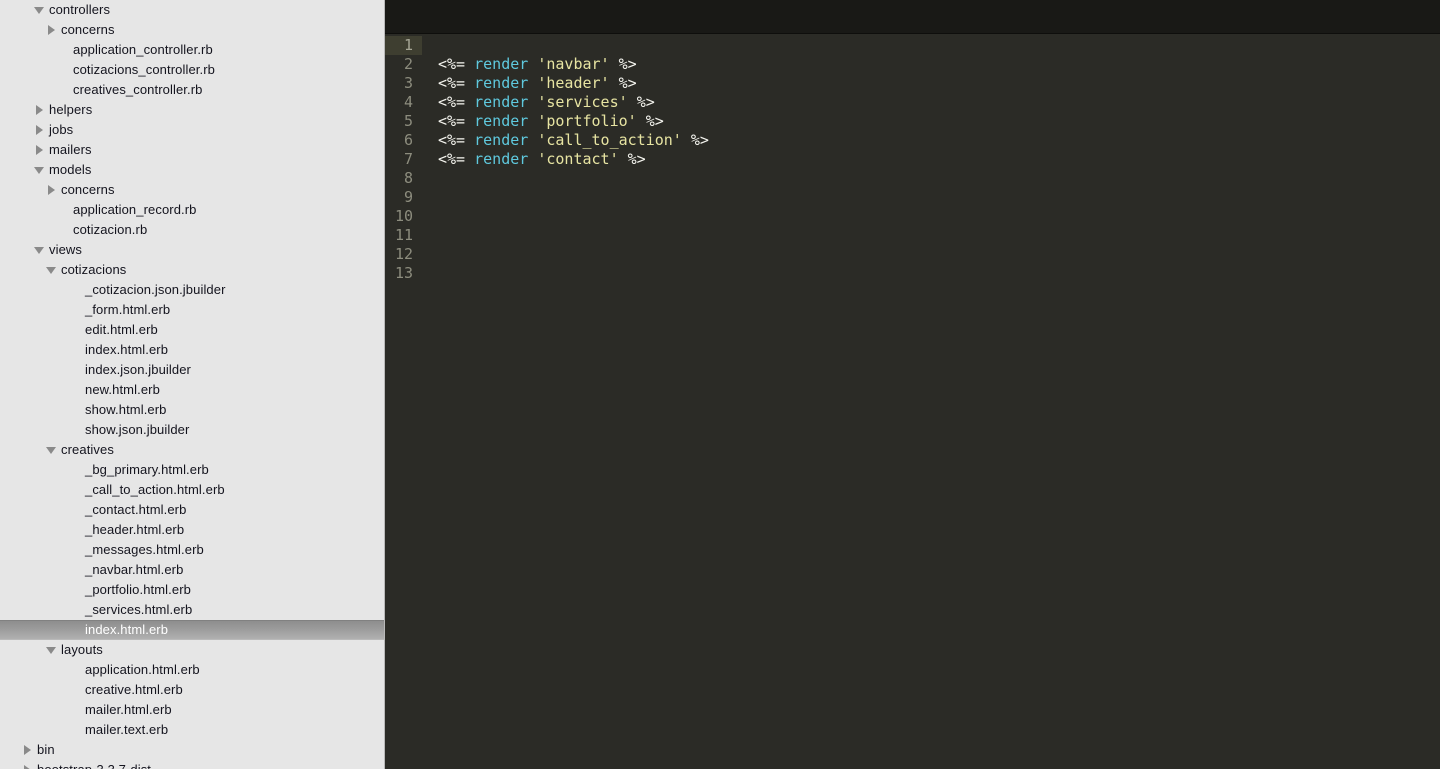  I want to click on tree-file-index.json.jbuilder: index.json.jbuilder, so click(192, 370).